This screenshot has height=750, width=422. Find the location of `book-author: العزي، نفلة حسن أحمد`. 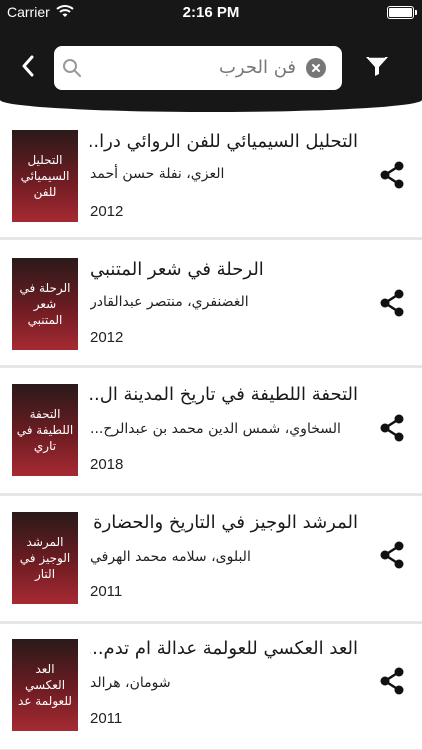

book-author: العزي، نفلة حسن أحمد is located at coordinates (157, 174).